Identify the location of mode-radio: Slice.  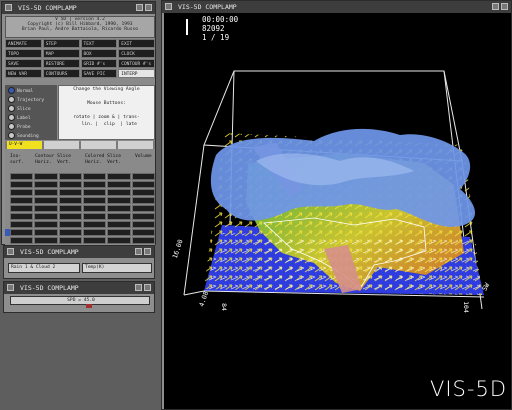
(31, 109).